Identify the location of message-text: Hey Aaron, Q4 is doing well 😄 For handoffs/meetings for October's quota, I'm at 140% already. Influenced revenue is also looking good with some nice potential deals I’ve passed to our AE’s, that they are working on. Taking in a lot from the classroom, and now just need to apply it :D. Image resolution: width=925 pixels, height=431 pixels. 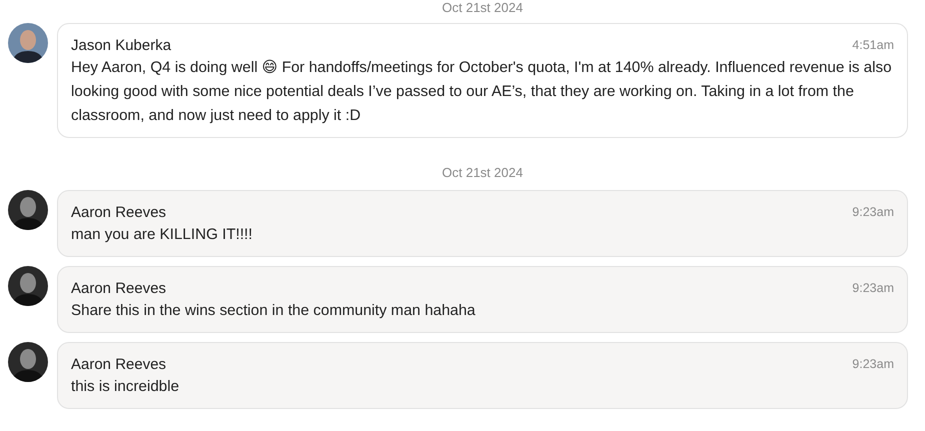
(482, 92).